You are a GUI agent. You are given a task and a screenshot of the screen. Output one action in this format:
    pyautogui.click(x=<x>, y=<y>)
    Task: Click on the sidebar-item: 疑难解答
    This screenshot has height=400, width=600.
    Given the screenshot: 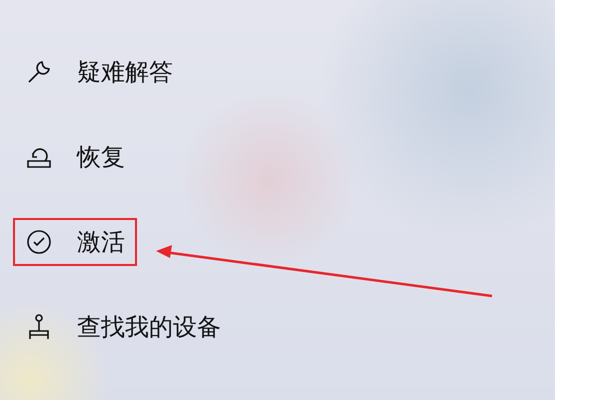 What is the action you would take?
    pyautogui.click(x=99, y=72)
    